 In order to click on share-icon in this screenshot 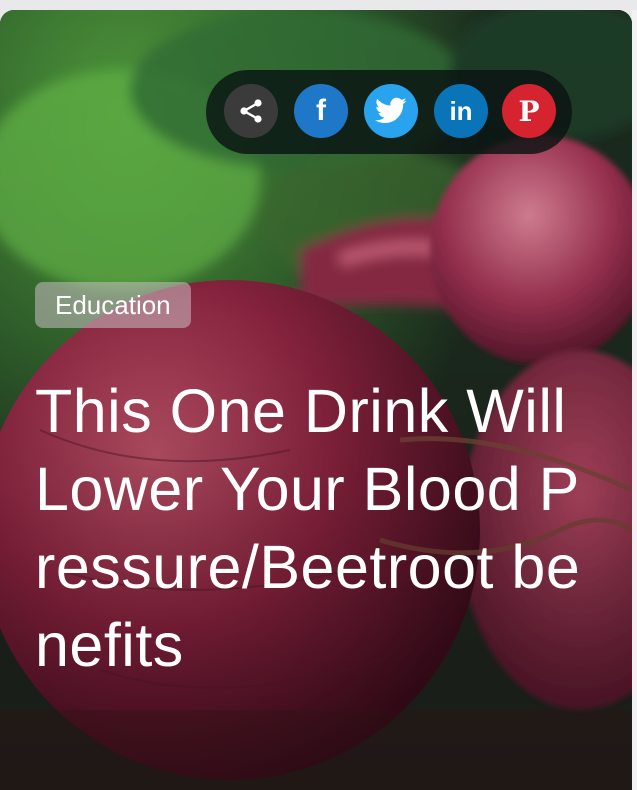, I will do `click(251, 111)`.